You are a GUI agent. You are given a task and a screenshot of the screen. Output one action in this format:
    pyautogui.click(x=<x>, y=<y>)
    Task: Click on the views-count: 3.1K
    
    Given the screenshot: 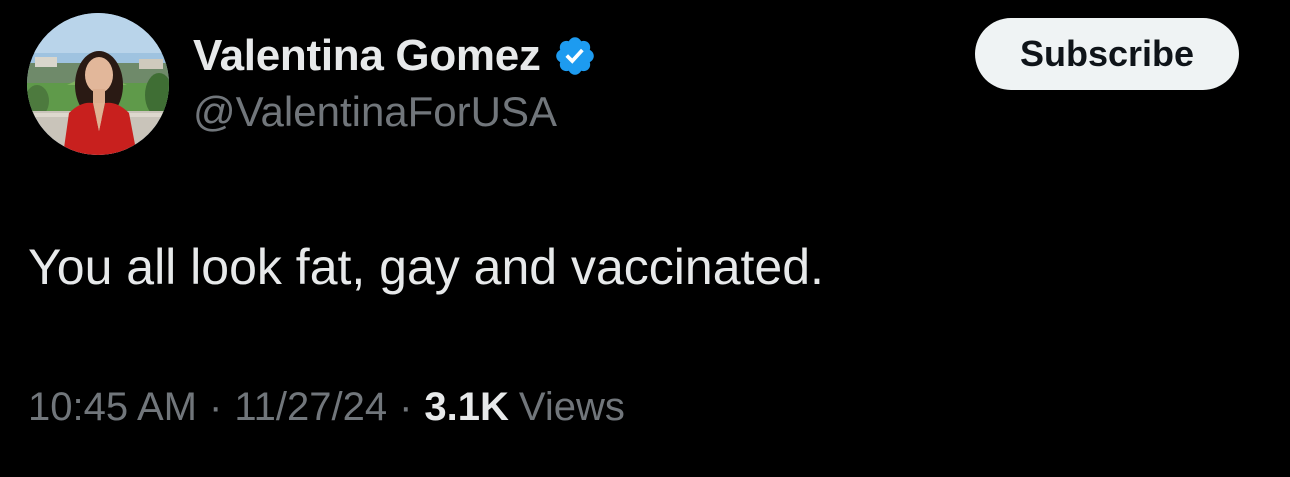 What is the action you would take?
    pyautogui.click(x=466, y=407)
    